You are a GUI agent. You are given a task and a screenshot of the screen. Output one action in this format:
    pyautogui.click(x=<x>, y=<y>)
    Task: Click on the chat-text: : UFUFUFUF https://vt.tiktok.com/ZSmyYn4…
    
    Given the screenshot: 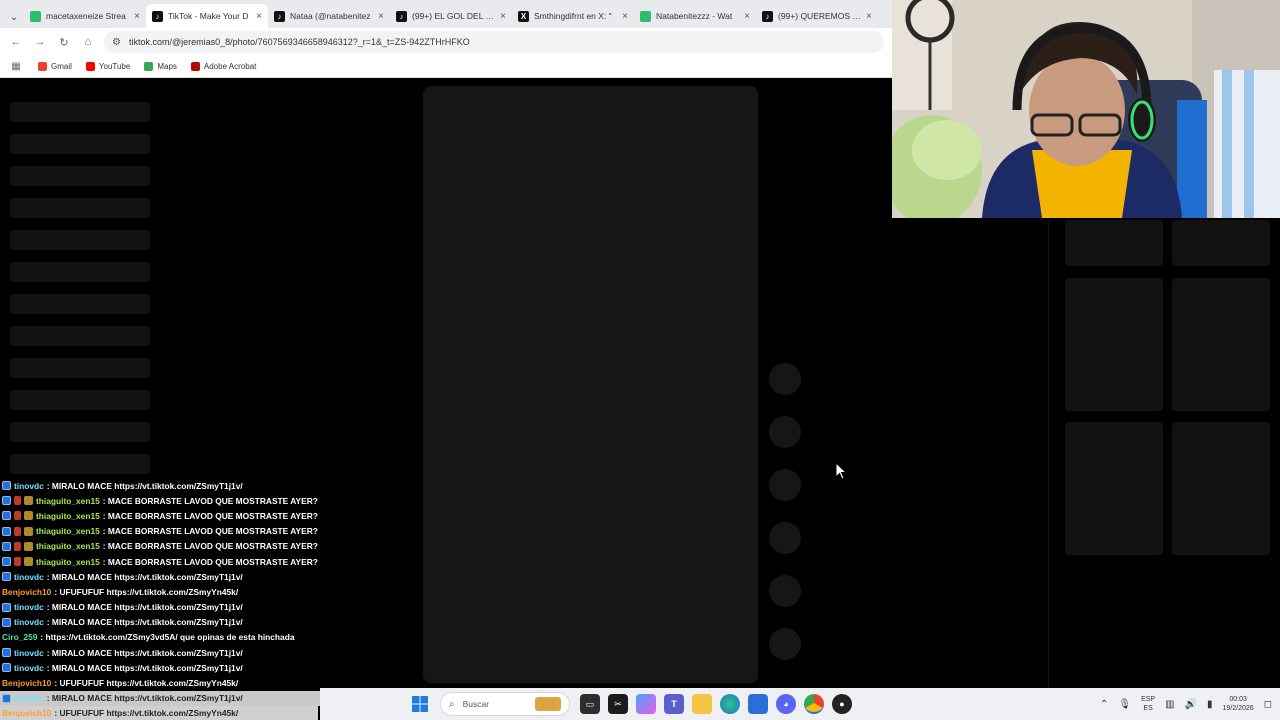 What is the action you would take?
    pyautogui.click(x=146, y=591)
    